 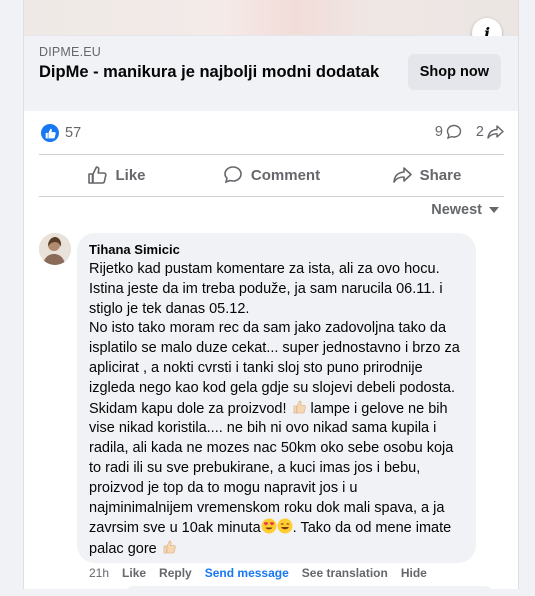 What do you see at coordinates (440, 175) in the screenshot?
I see `share-label: Share` at bounding box center [440, 175].